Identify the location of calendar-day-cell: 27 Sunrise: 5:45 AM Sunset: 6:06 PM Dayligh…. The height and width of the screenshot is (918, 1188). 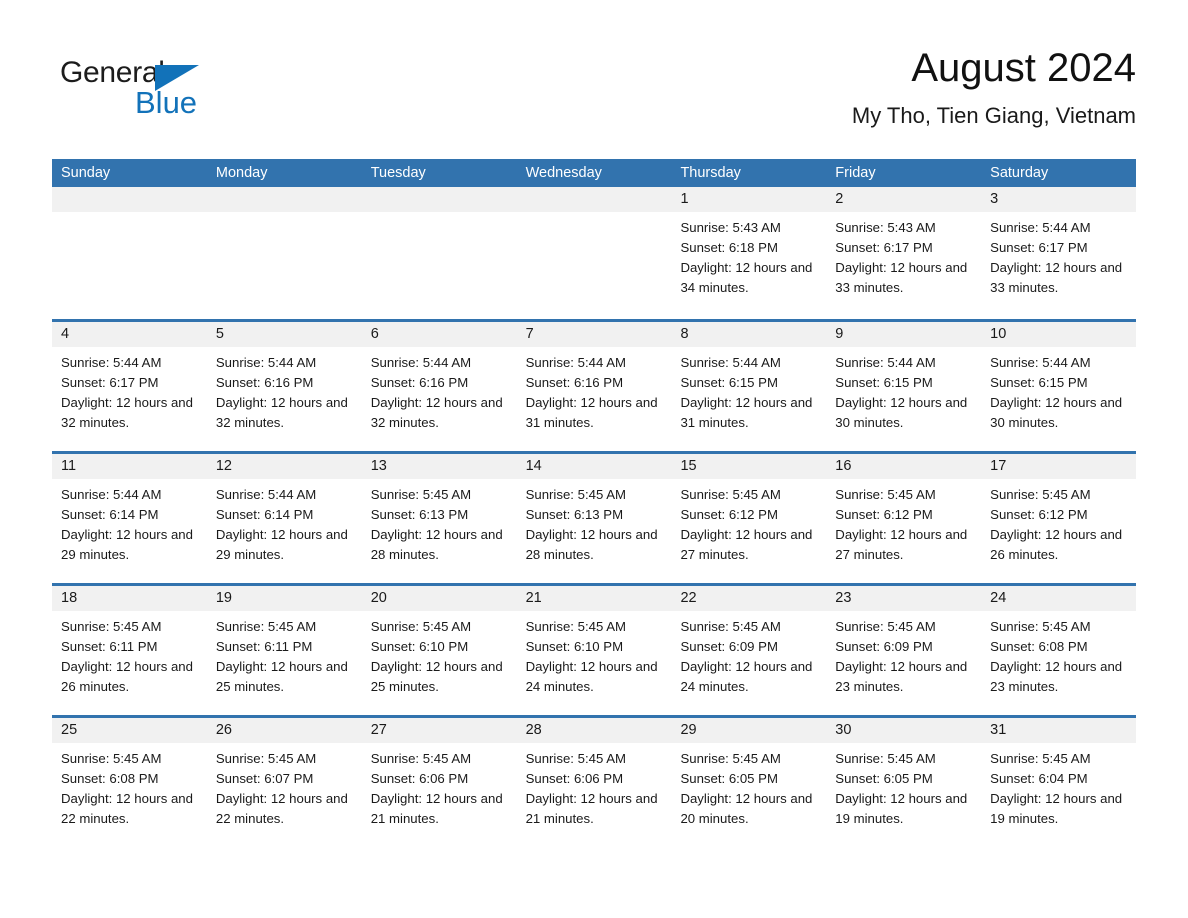
(439, 782).